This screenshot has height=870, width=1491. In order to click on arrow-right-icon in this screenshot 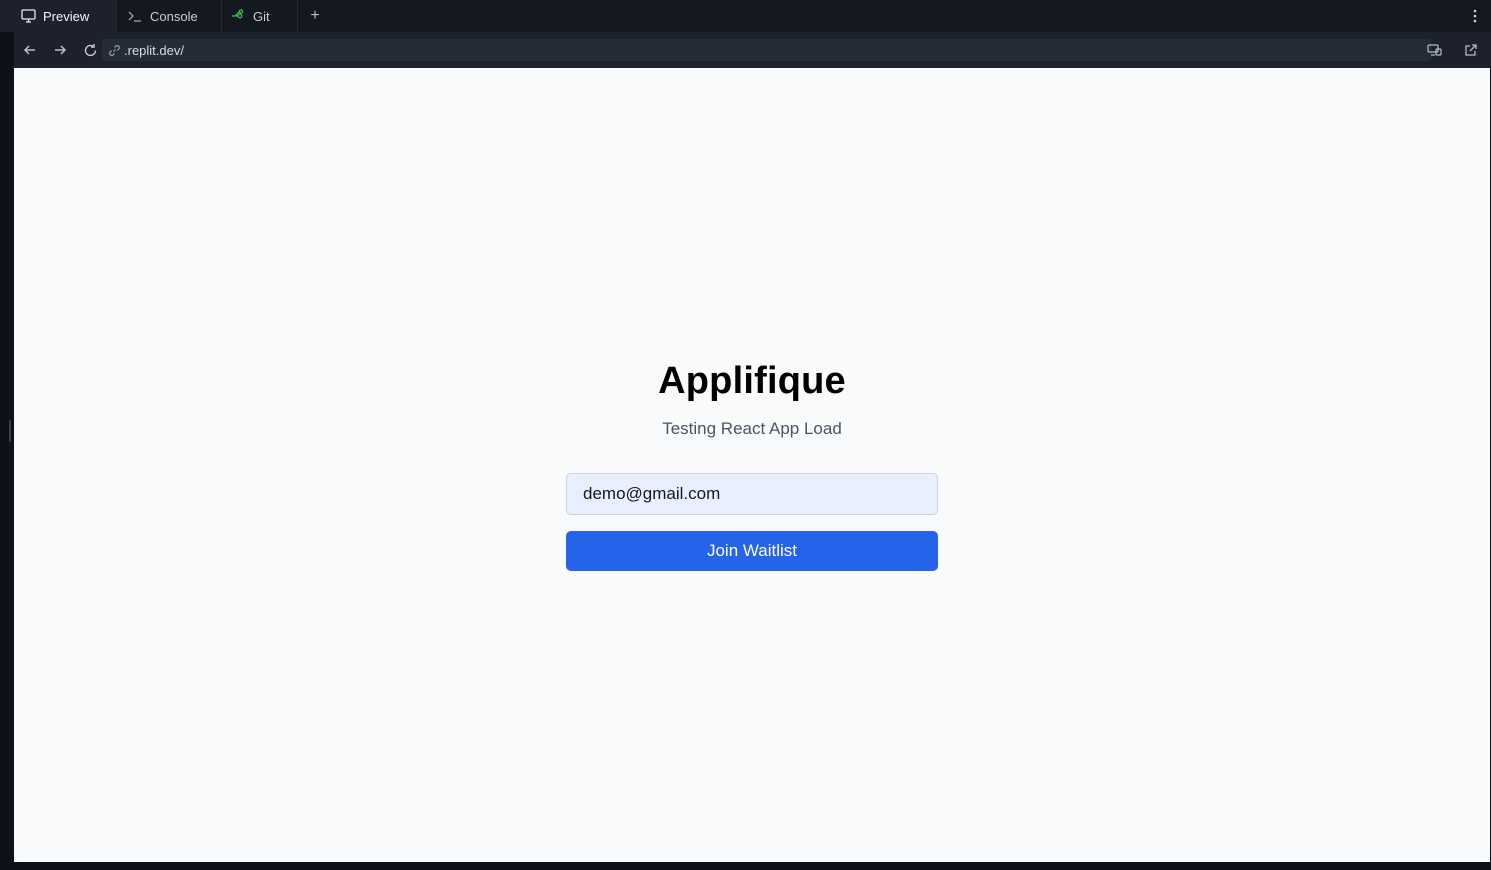, I will do `click(60, 50)`.